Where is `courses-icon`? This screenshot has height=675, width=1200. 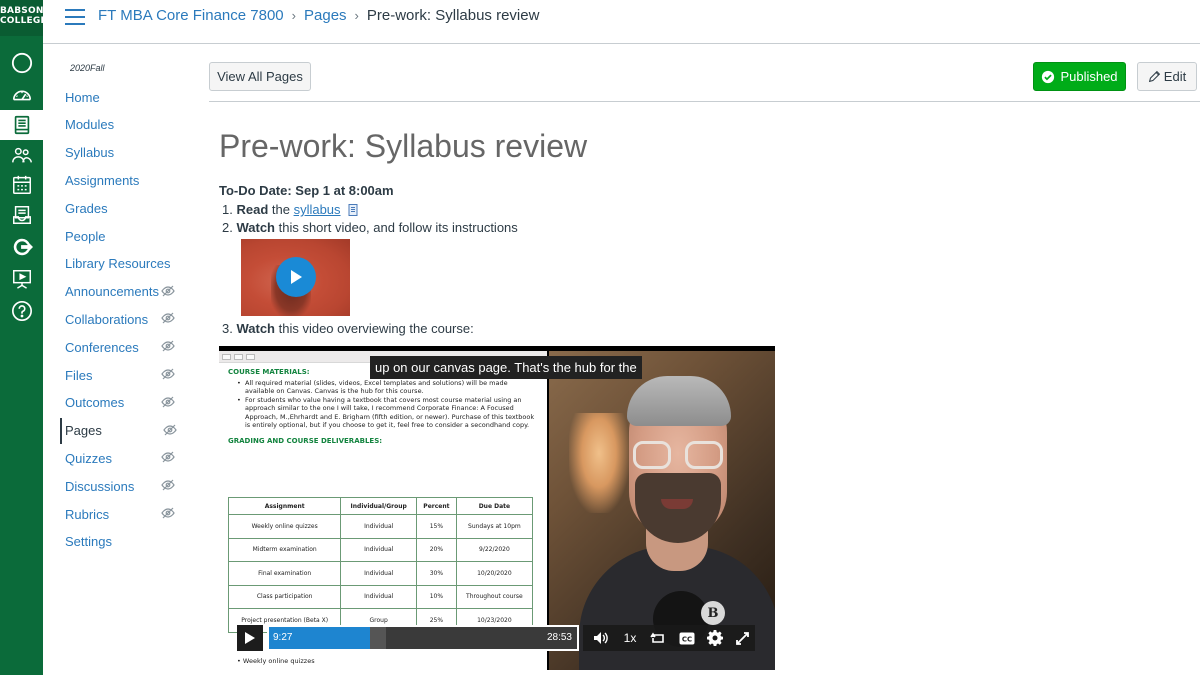
courses-icon is located at coordinates (21, 125).